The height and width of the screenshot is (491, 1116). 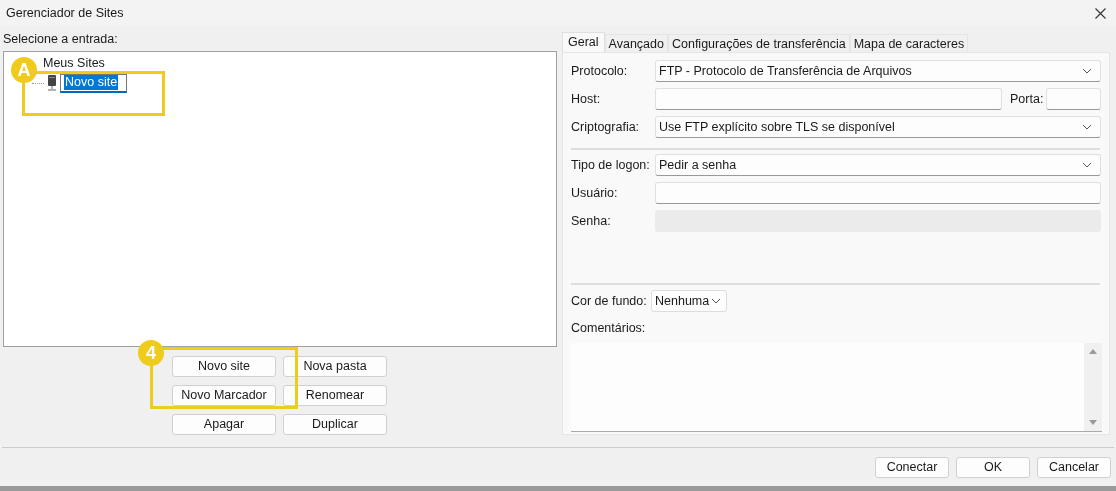 What do you see at coordinates (583, 42) in the screenshot?
I see `tab: Geral` at bounding box center [583, 42].